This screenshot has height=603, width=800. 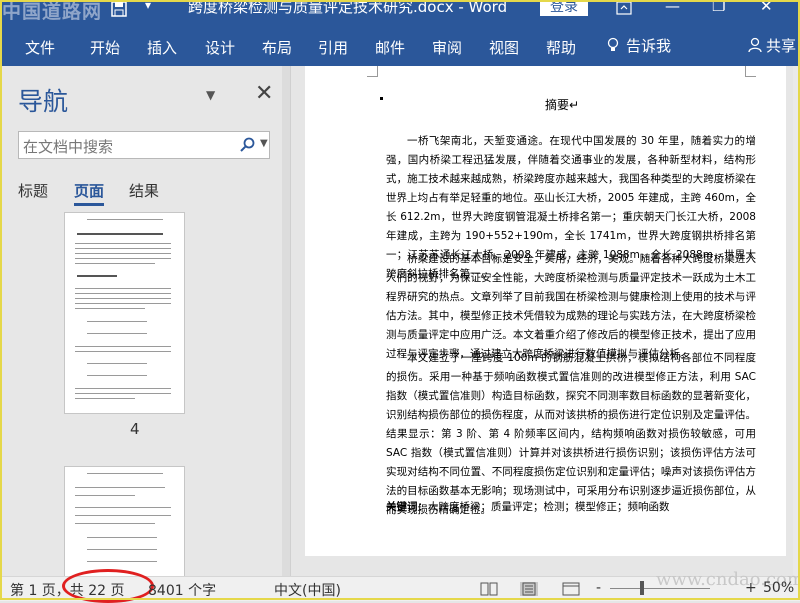 I want to click on tab-view: 视图, so click(x=504, y=47).